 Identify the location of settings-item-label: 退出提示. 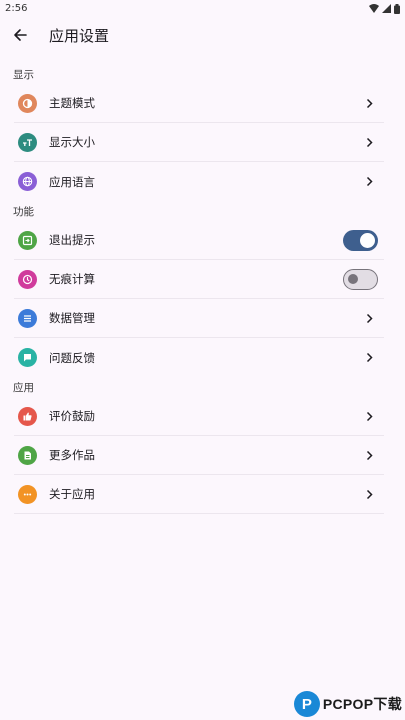
(72, 240).